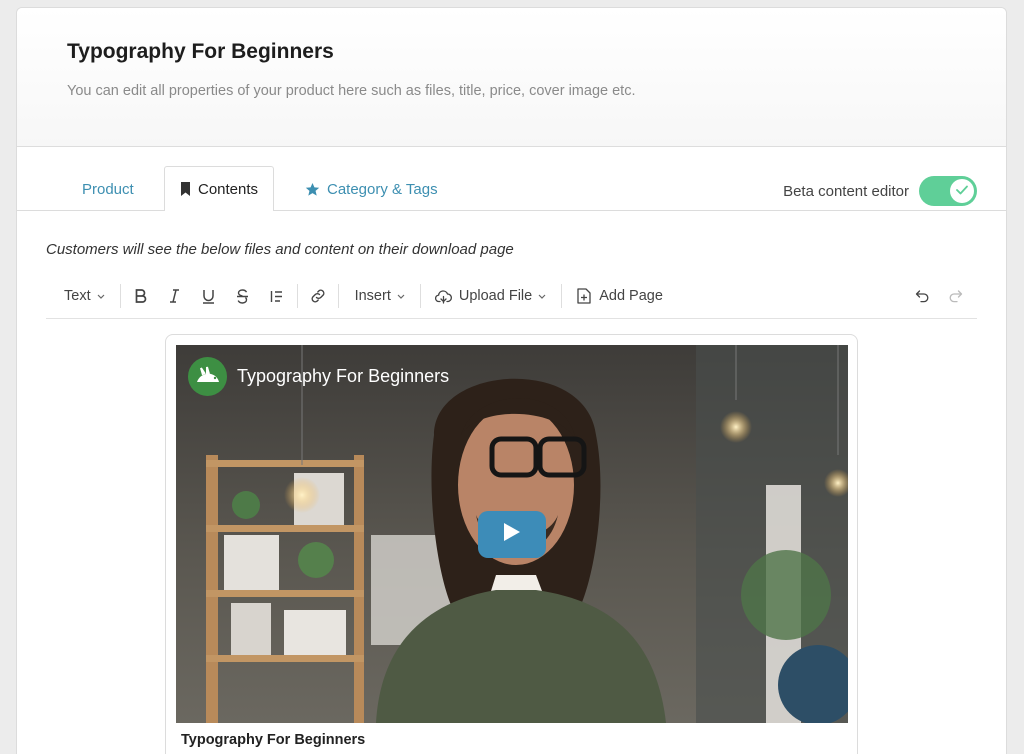 The height and width of the screenshot is (754, 1024). Describe the element at coordinates (495, 296) in the screenshot. I see `upload-file-label: Upload File` at that location.